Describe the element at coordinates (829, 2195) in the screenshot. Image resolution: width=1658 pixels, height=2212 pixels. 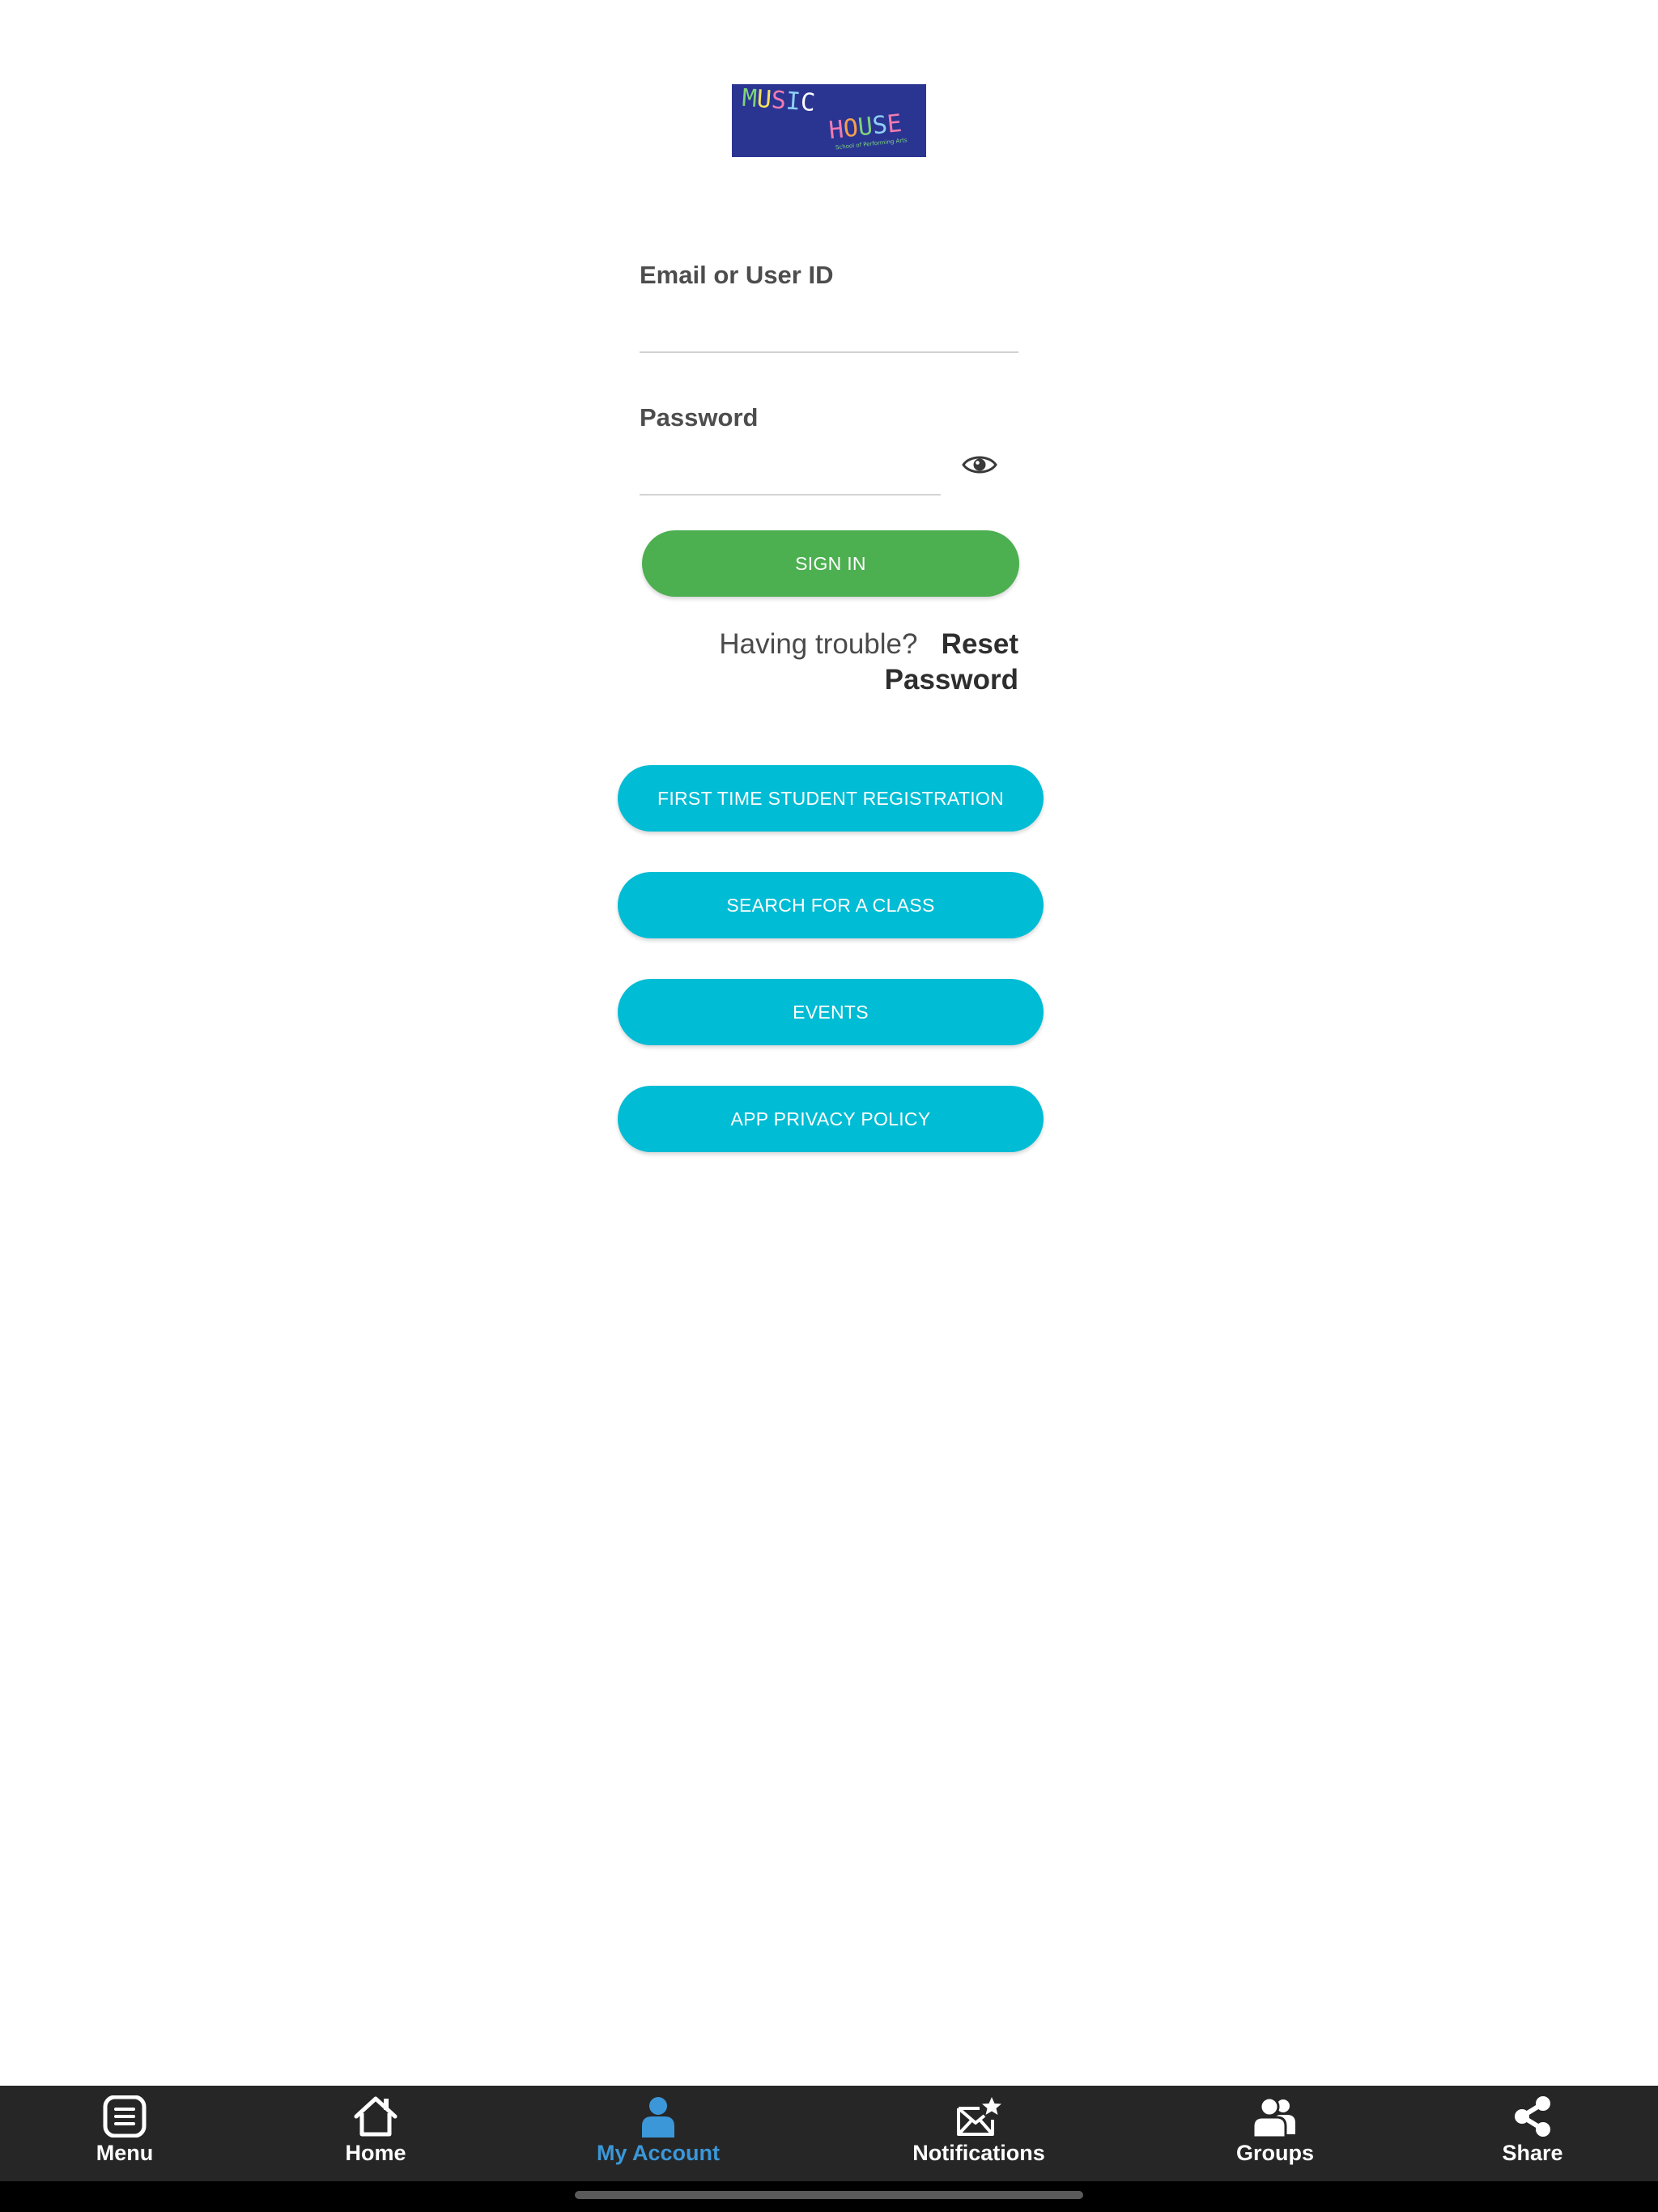
I see `home-indicator` at that location.